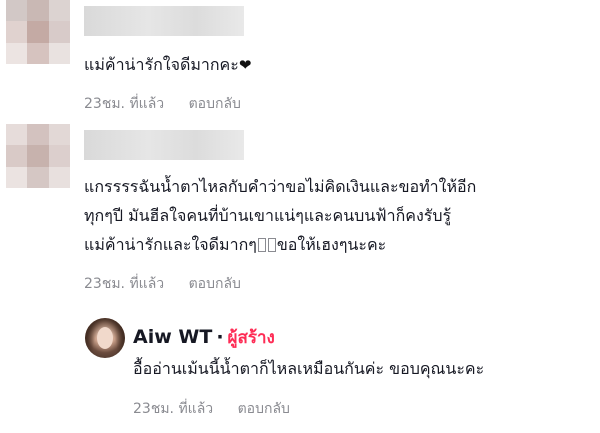  What do you see at coordinates (235, 244) in the screenshot?
I see `comment-text-line-3: แม่ค้าน่ารักและใจดีมากๆ ขอให้เฮงๆนะคะ` at bounding box center [235, 244].